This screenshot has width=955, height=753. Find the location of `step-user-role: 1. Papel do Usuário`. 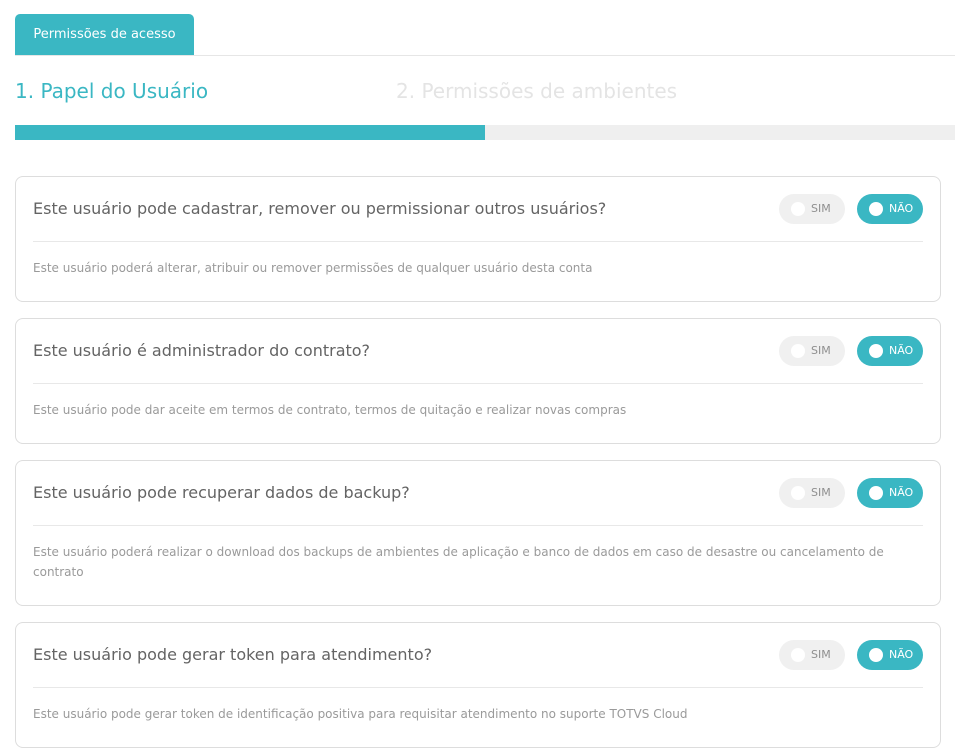

step-user-role: 1. Papel do Usuário is located at coordinates (111, 91).